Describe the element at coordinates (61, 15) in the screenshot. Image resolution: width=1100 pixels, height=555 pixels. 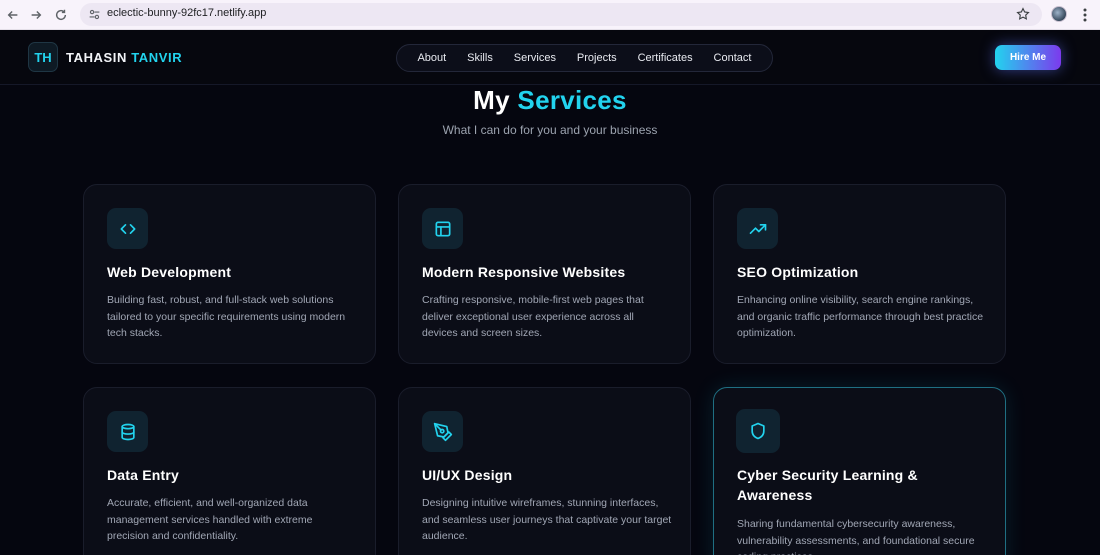
I see `reload-icon` at that location.